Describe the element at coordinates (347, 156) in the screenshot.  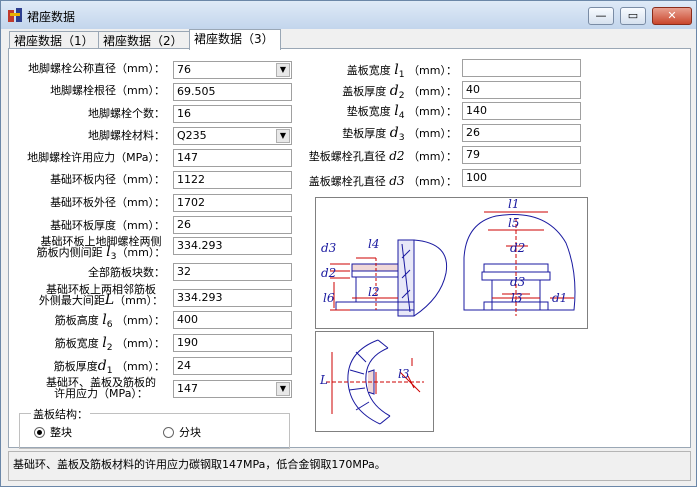
I see `pad-hole-text: 垫板螺栓孔直径` at that location.